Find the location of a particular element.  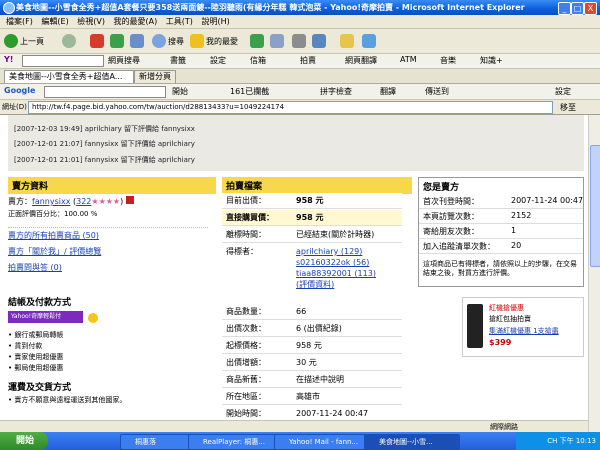

owner-stat-value: 2152 is located at coordinates (521, 215).